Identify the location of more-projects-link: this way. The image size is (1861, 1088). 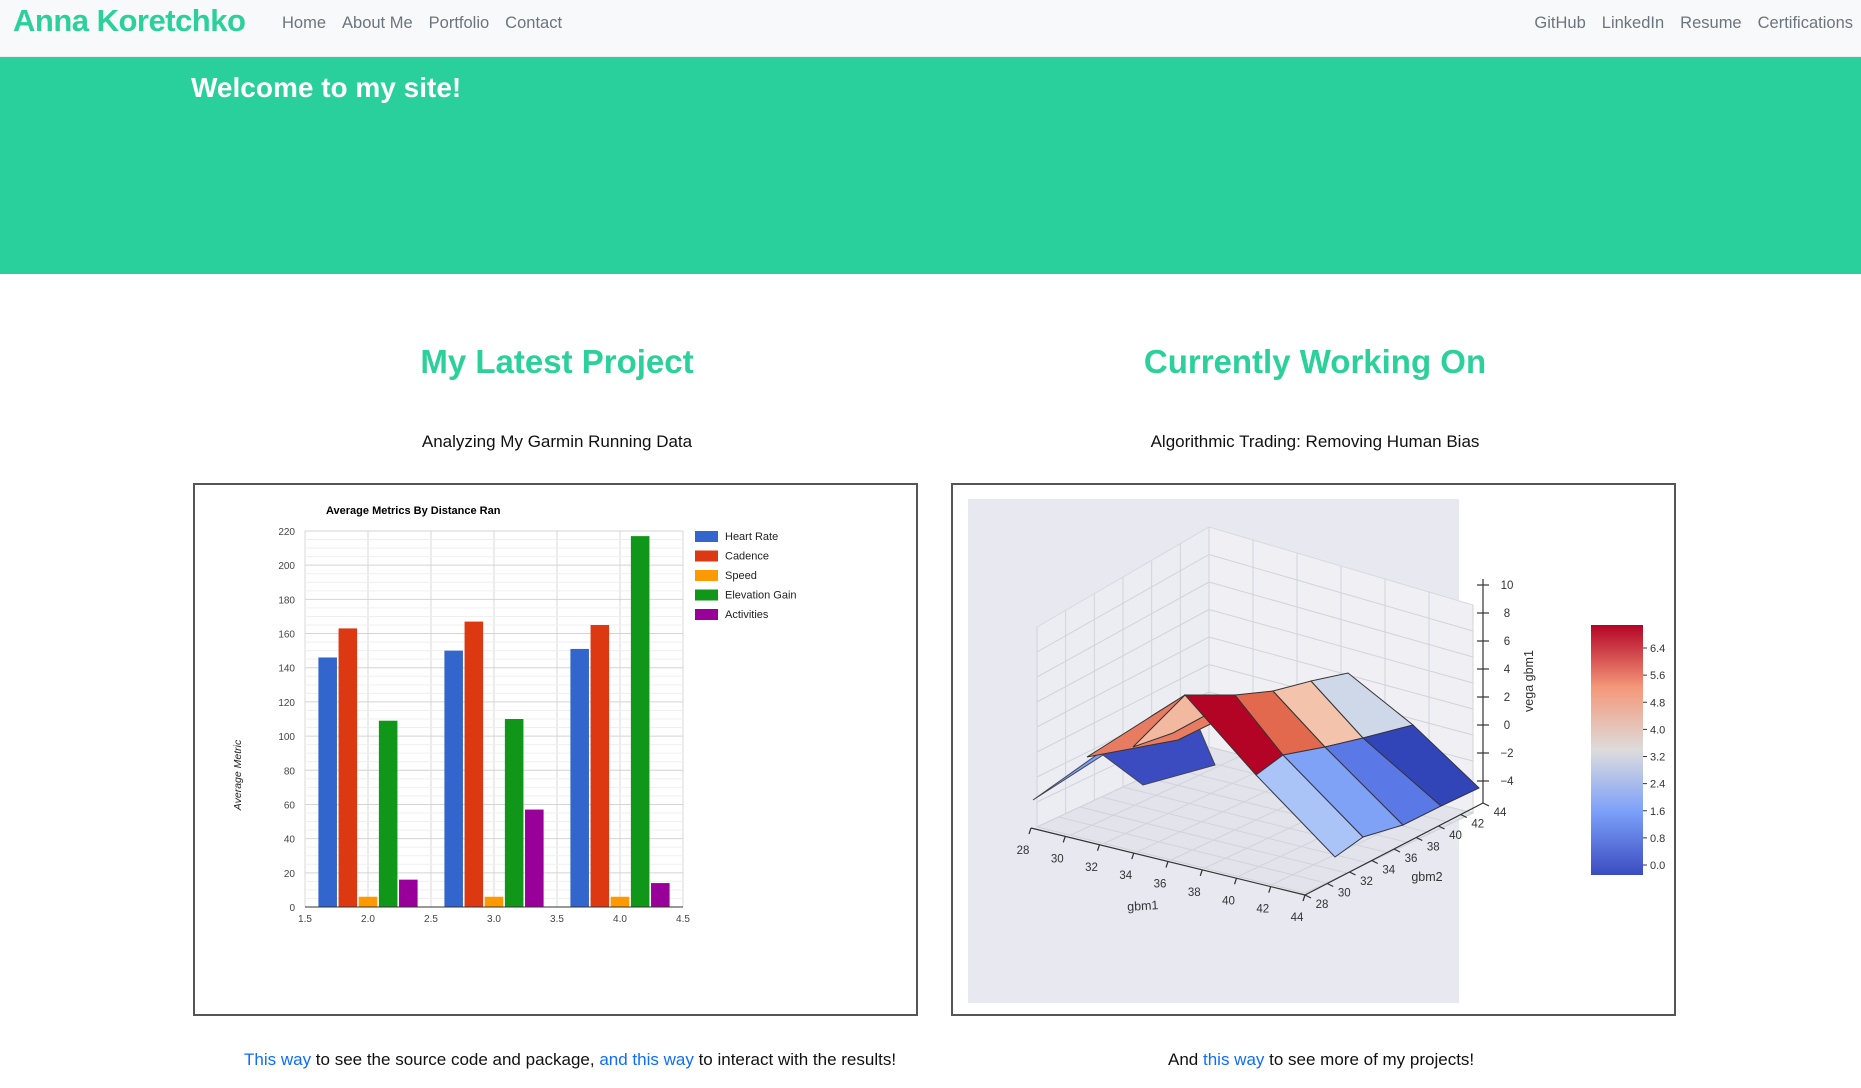
(1233, 1059).